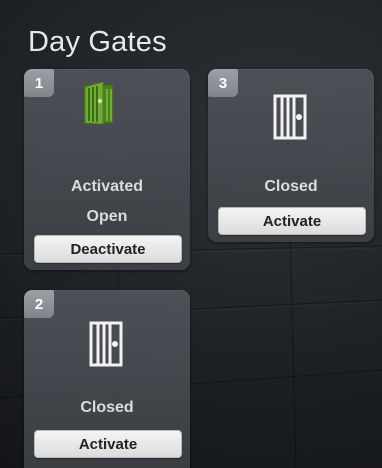 This screenshot has width=382, height=468. Describe the element at coordinates (107, 216) in the screenshot. I see `gate-status-line-2: Open` at that location.